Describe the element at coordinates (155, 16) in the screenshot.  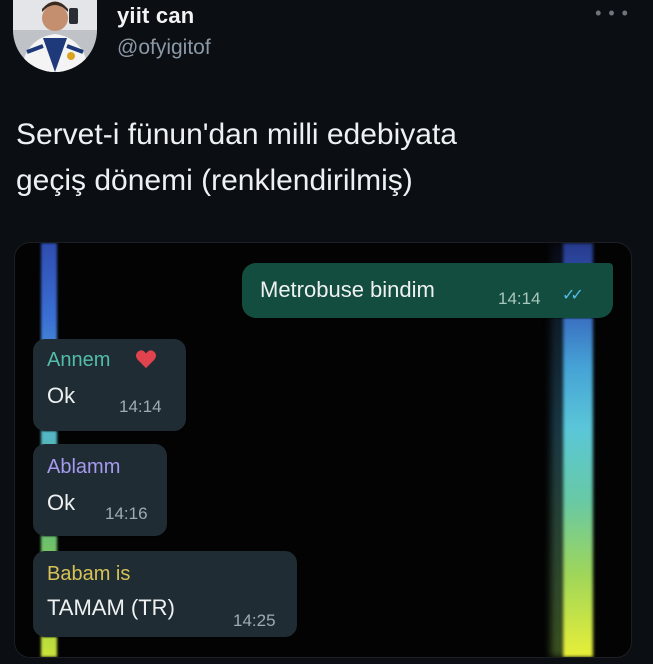
I see `display-name: yiit can` at that location.